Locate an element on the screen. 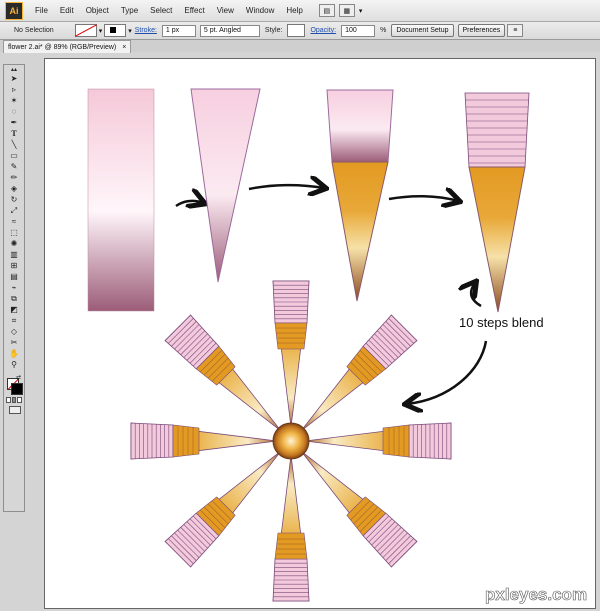 The image size is (600, 611). warp-tool: ≈ is located at coordinates (14, 221).